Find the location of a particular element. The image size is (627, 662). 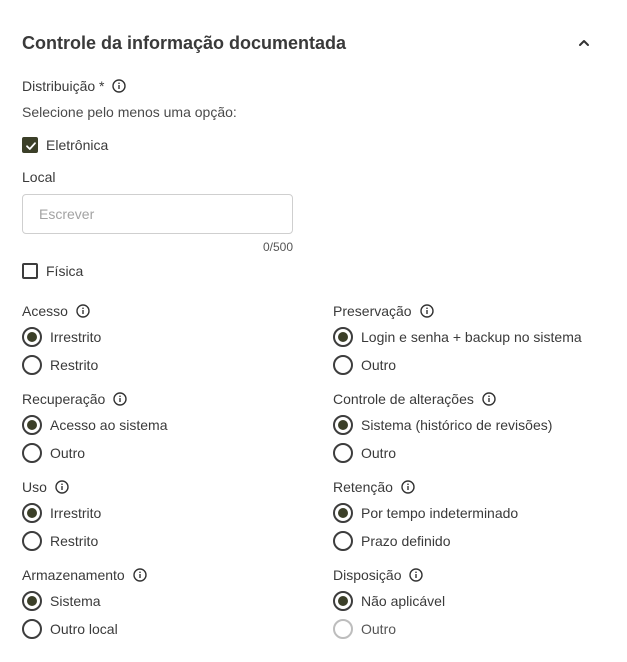

chevron-up-icon is located at coordinates (584, 43).